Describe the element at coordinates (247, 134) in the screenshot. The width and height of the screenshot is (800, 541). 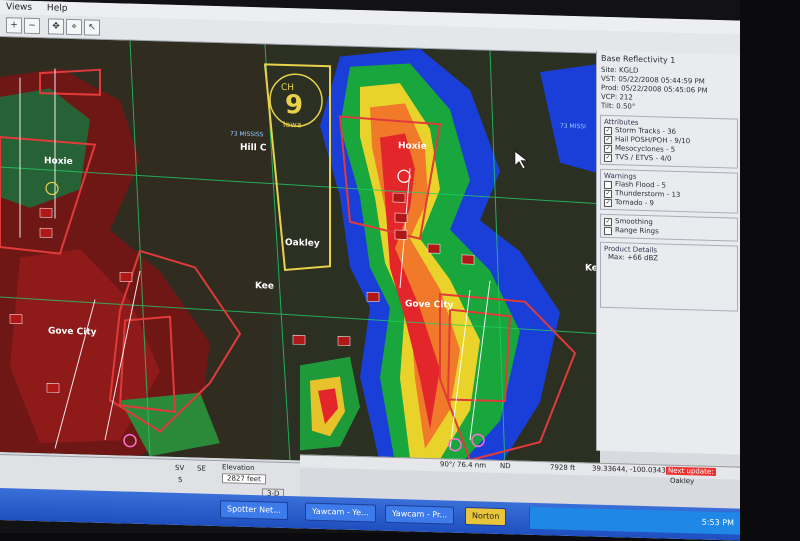
I see `svg-text: 73 MISSISS` at that location.